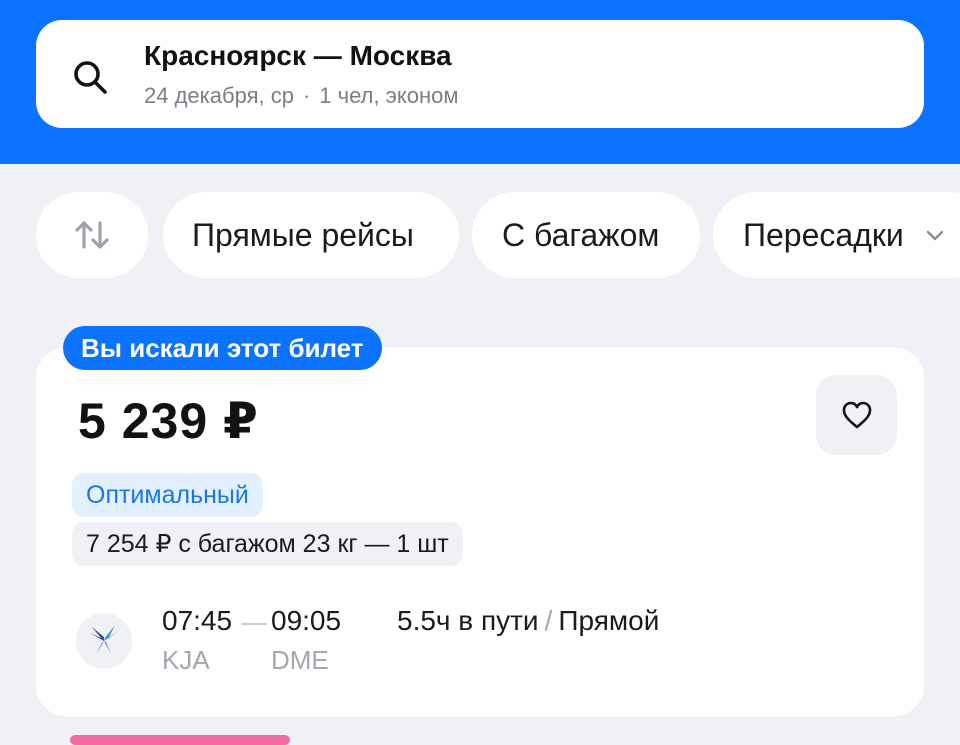  What do you see at coordinates (581, 234) in the screenshot?
I see `filter-baggage-label: С багажом` at bounding box center [581, 234].